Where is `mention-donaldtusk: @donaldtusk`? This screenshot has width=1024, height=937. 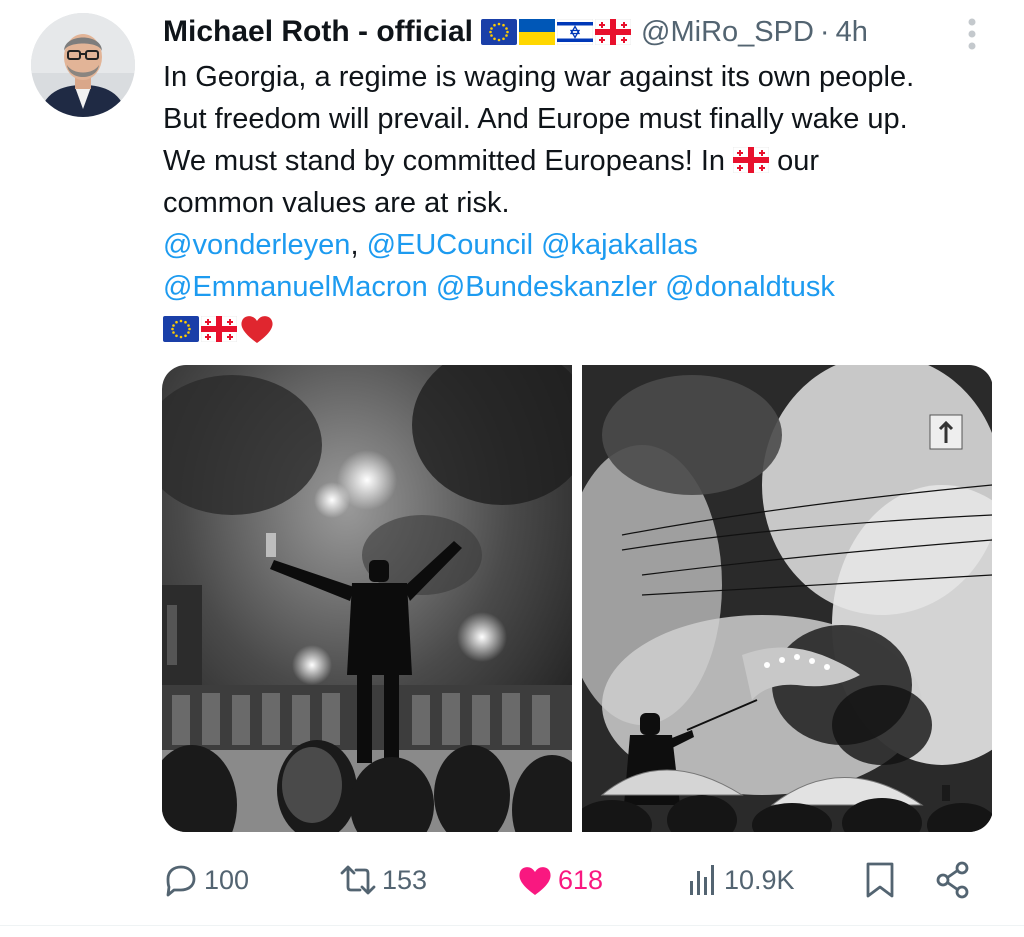
mention-donaldtusk: @donaldtusk is located at coordinates (750, 287).